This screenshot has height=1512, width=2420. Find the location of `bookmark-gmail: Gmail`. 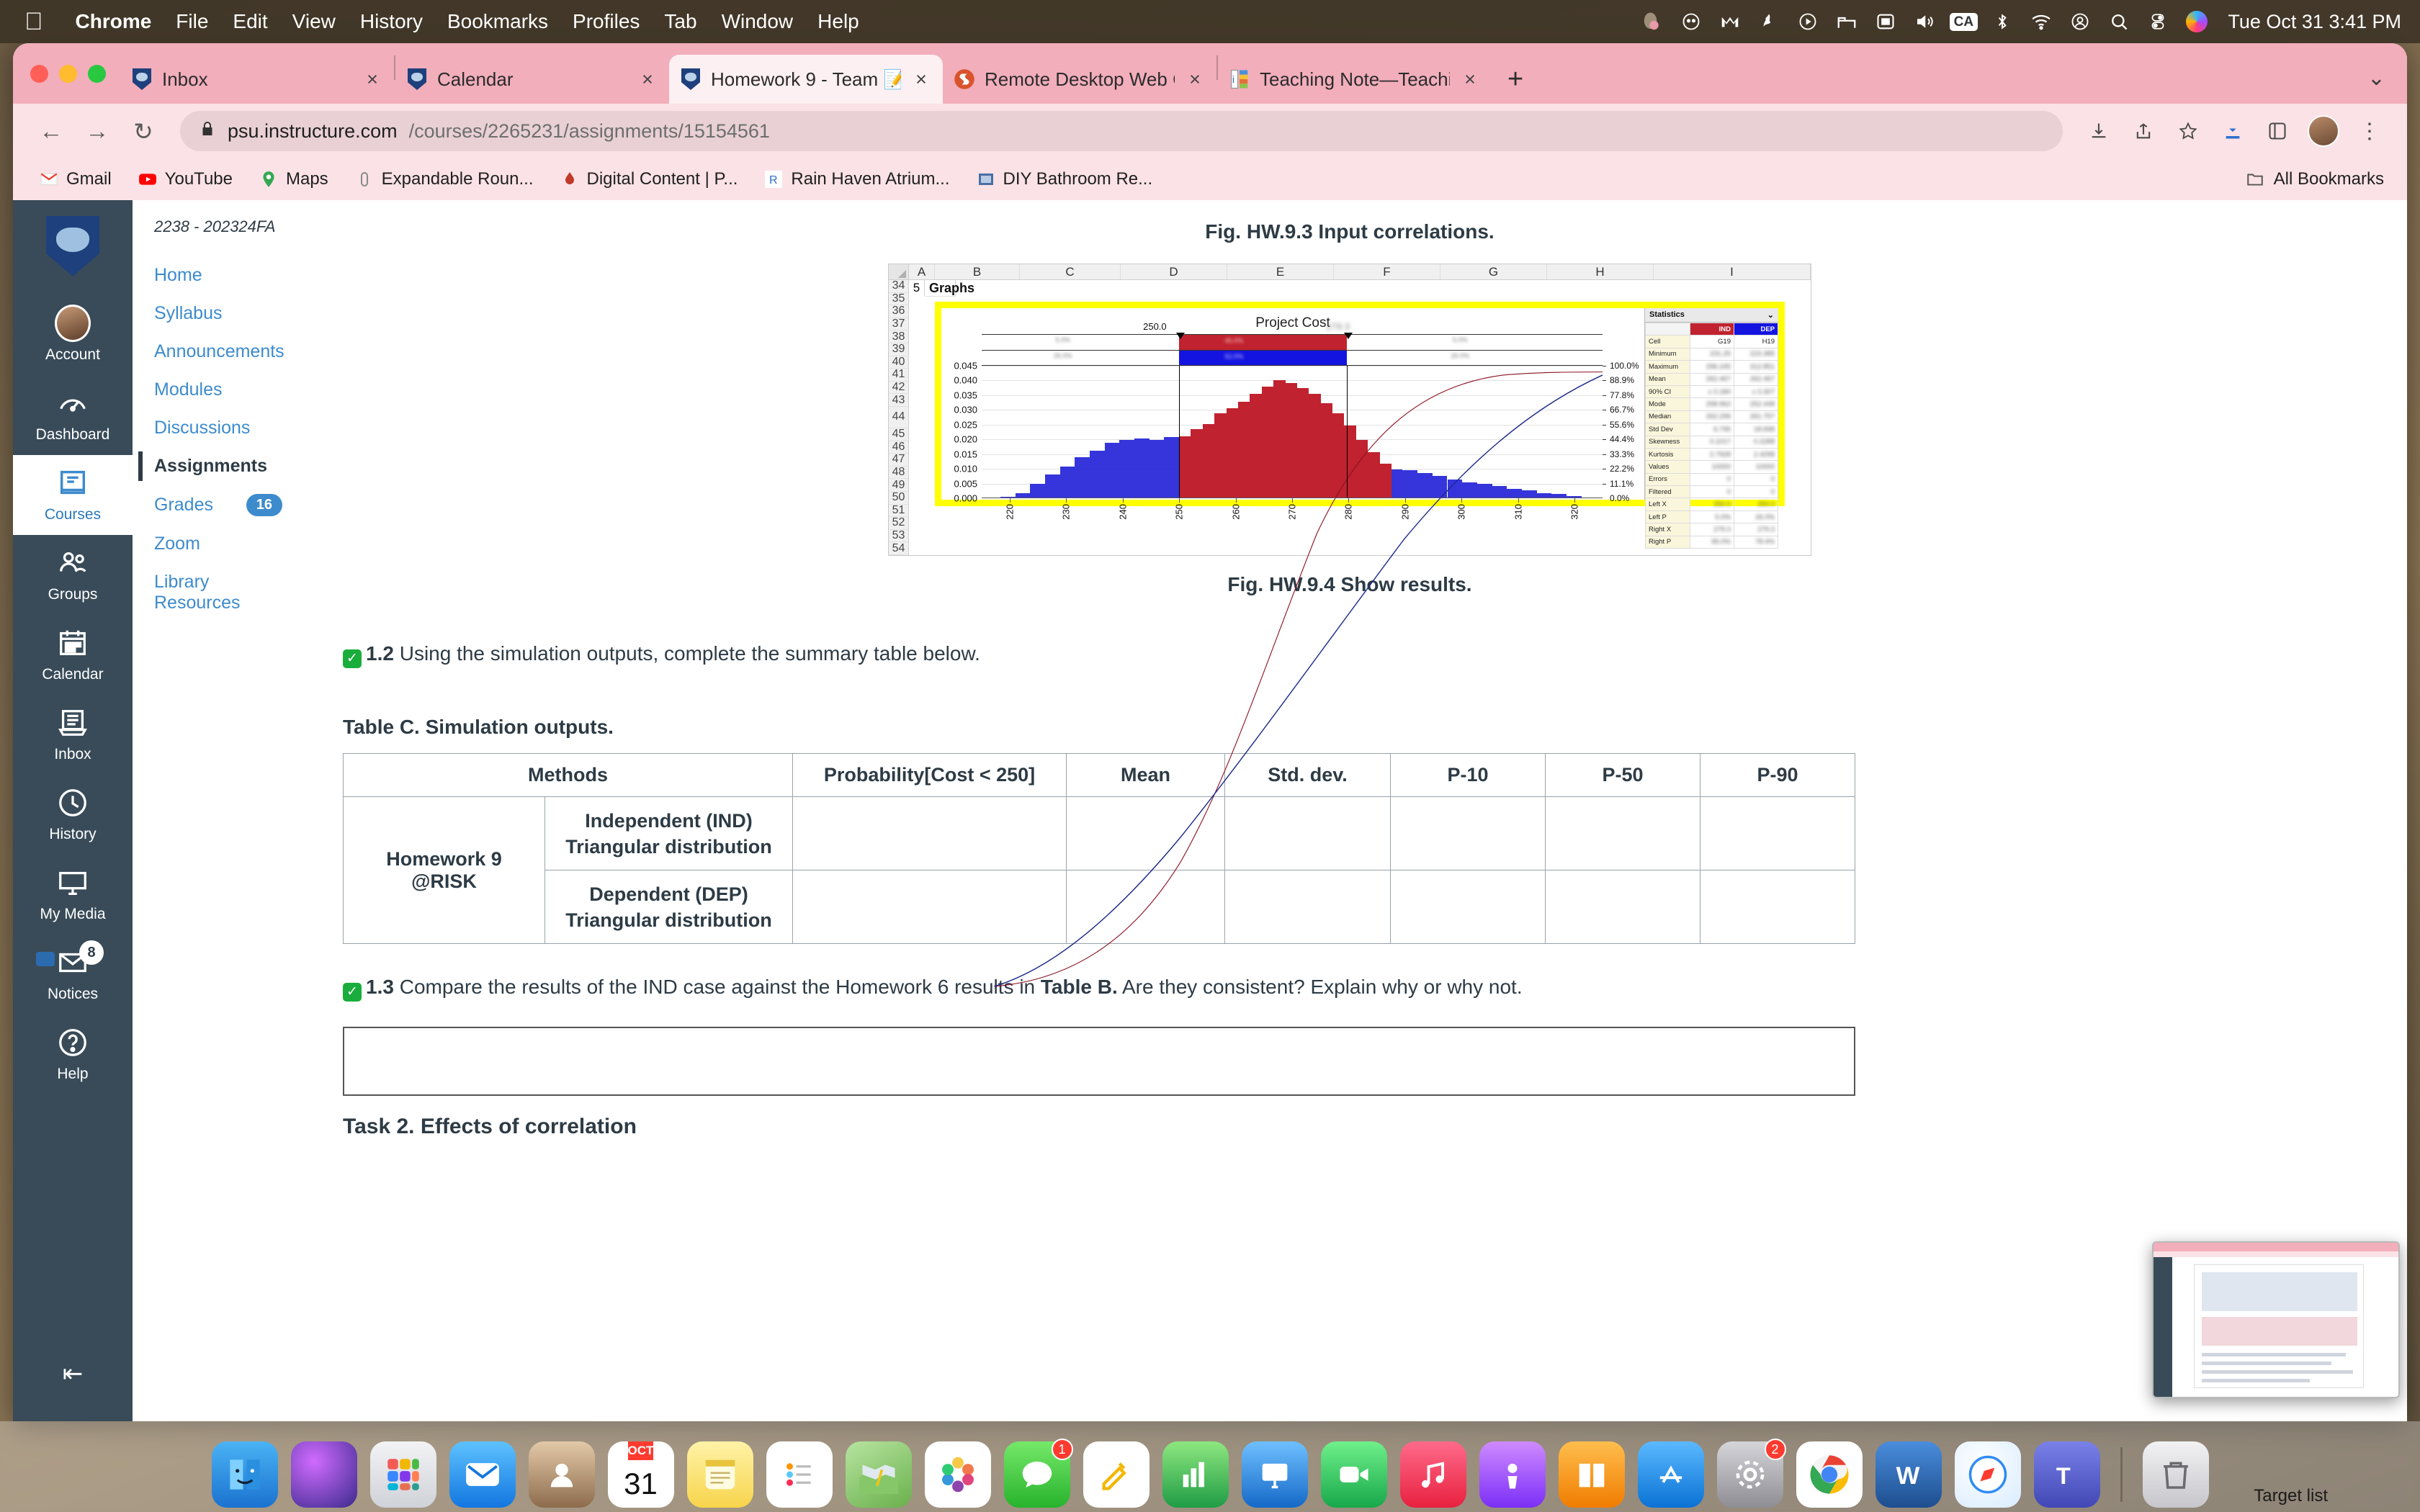

bookmark-gmail: Gmail is located at coordinates (75, 179).